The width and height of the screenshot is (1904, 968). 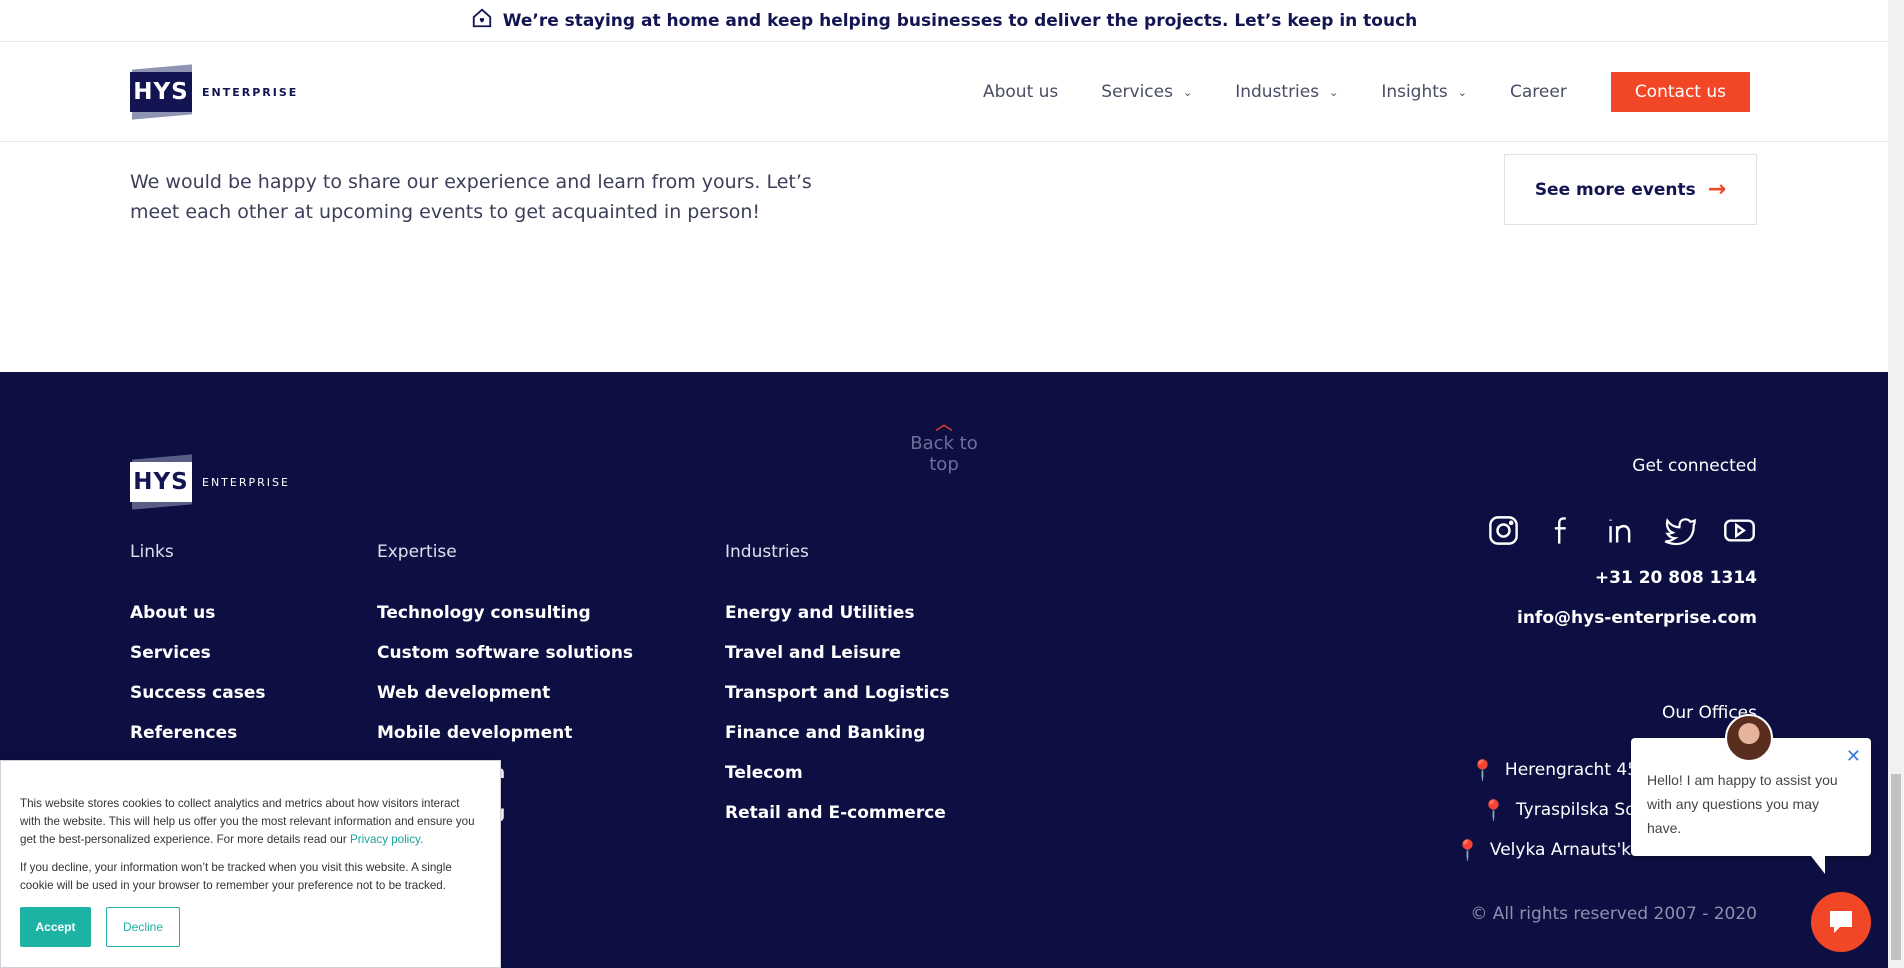 I want to click on footer-link: Finance and Banking, so click(x=837, y=740).